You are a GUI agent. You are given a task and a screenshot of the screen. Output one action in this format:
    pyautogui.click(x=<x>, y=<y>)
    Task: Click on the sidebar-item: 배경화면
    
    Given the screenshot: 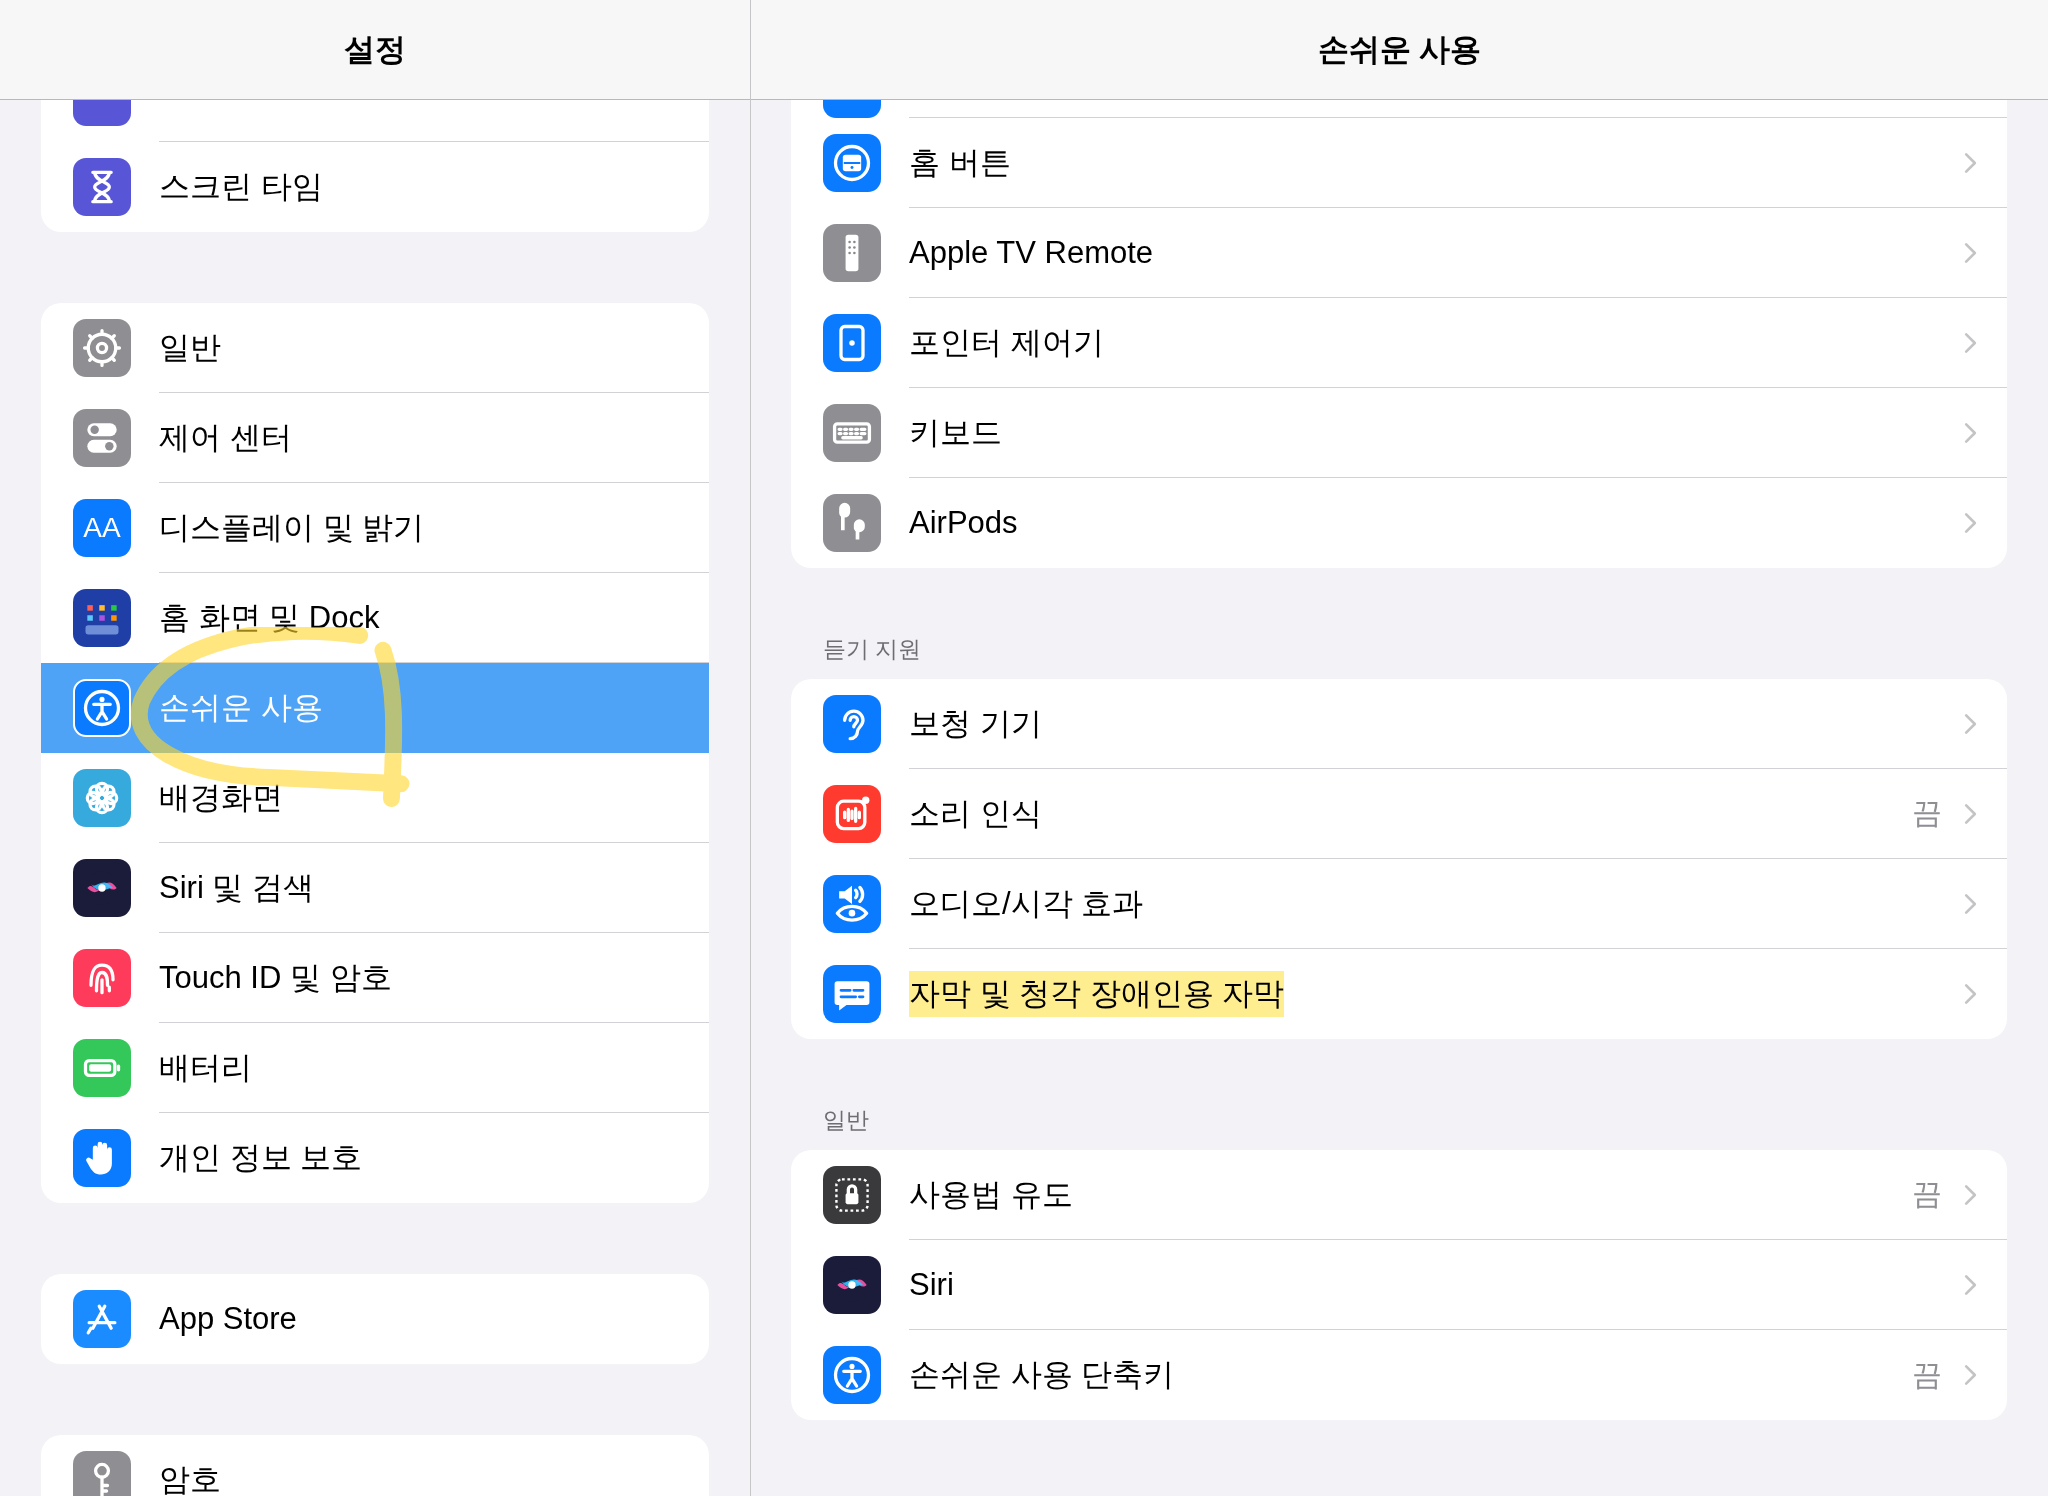 What is the action you would take?
    pyautogui.click(x=375, y=798)
    